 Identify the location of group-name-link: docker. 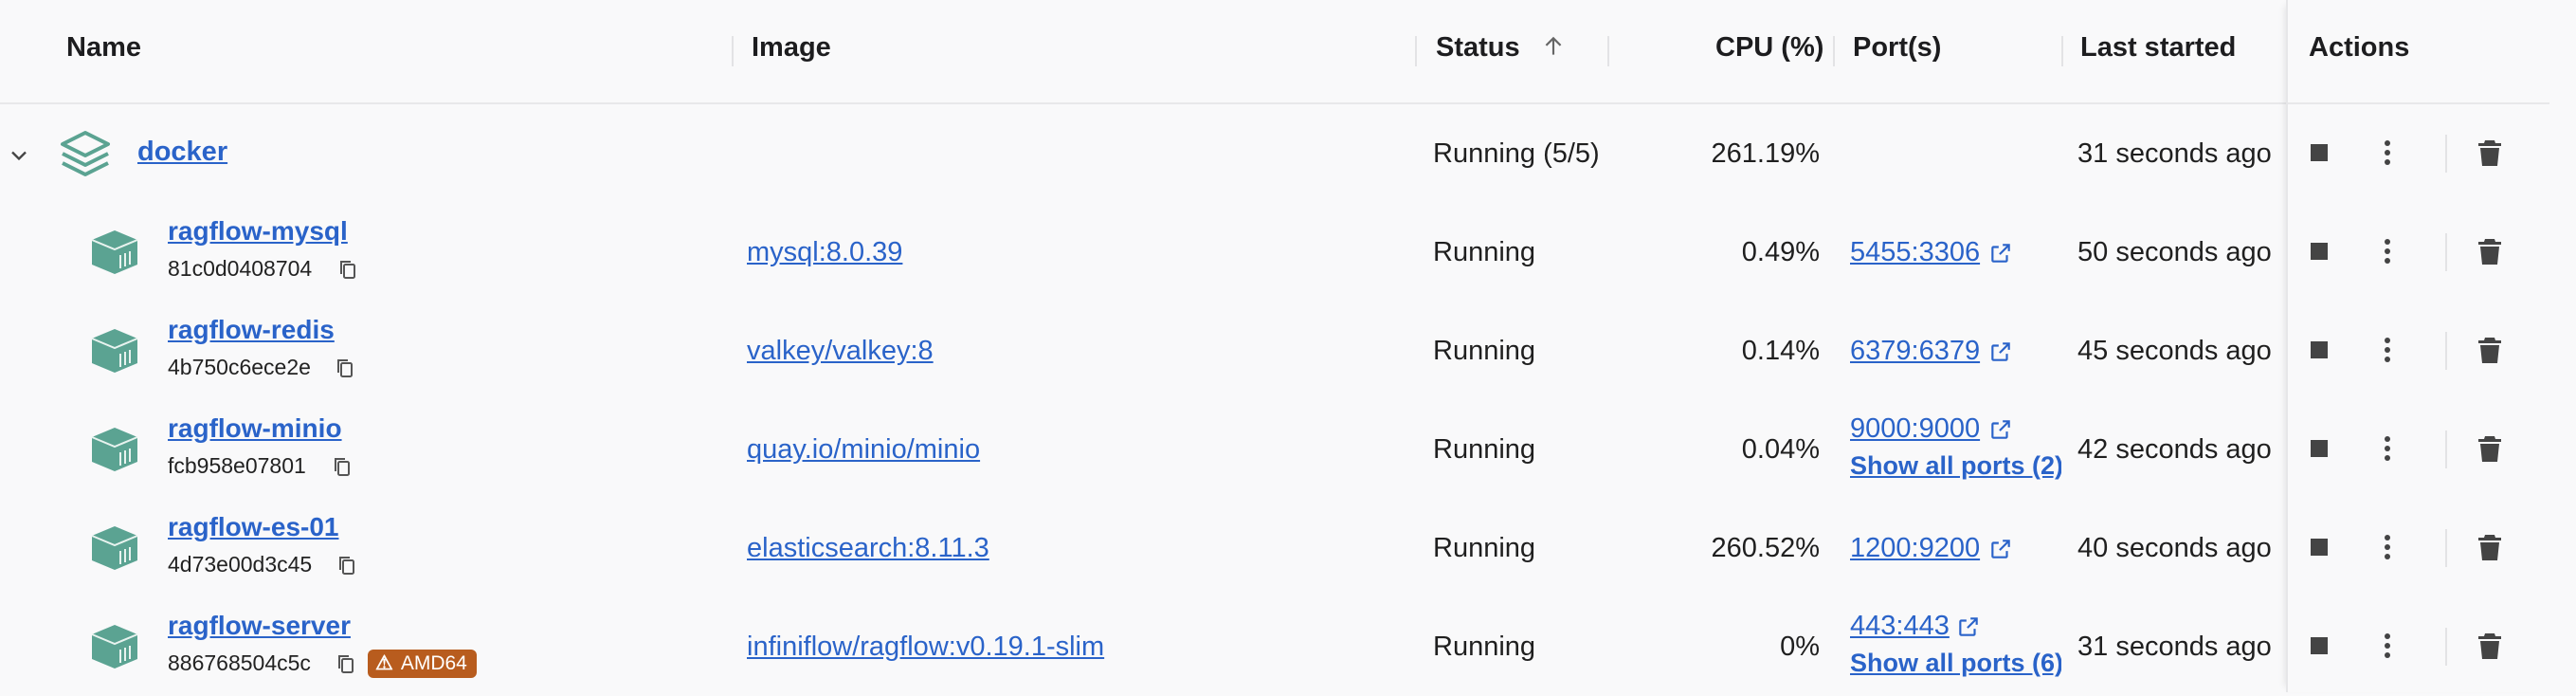
(182, 152).